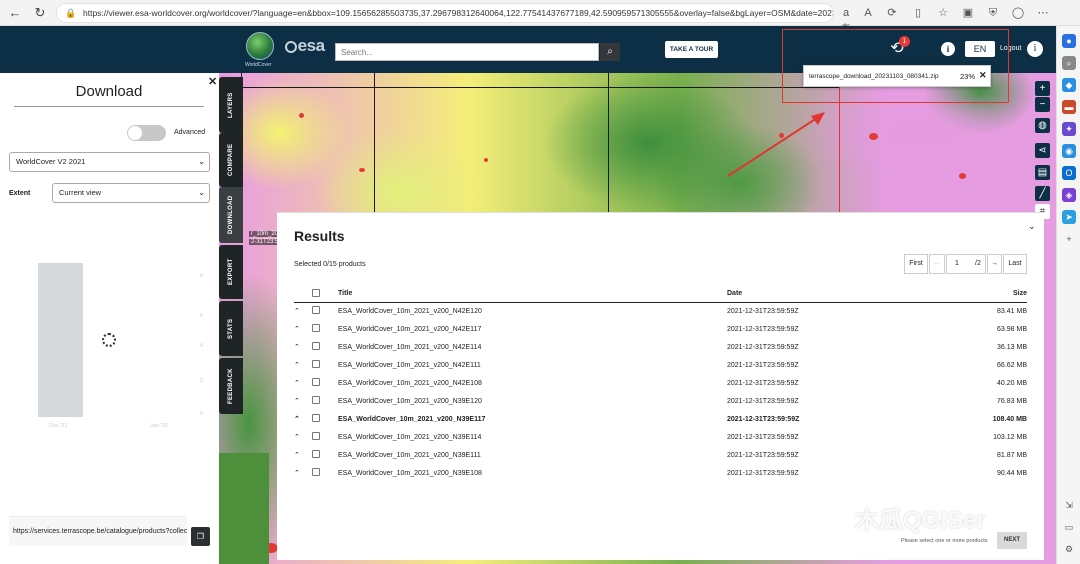 The width and height of the screenshot is (1080, 564). What do you see at coordinates (968, 13) in the screenshot?
I see `collections-icon: ▣` at bounding box center [968, 13].